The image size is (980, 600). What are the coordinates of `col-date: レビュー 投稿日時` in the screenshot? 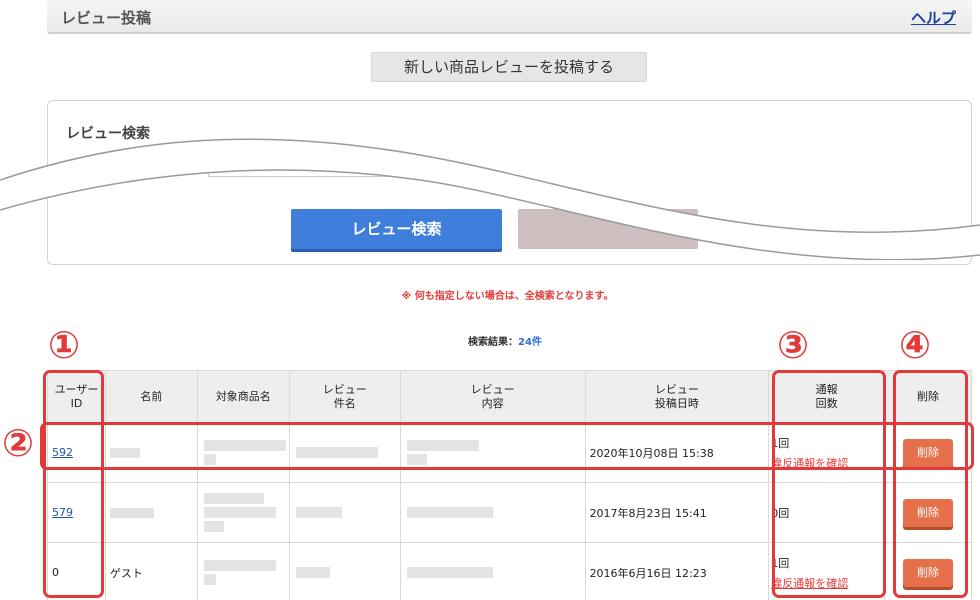 It's located at (677, 396).